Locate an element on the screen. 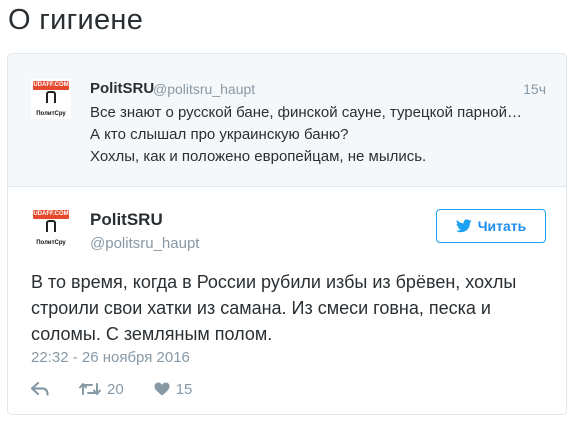 This screenshot has height=424, width=573. tweet-text-line: соломы. С земляным полом. is located at coordinates (152, 334).